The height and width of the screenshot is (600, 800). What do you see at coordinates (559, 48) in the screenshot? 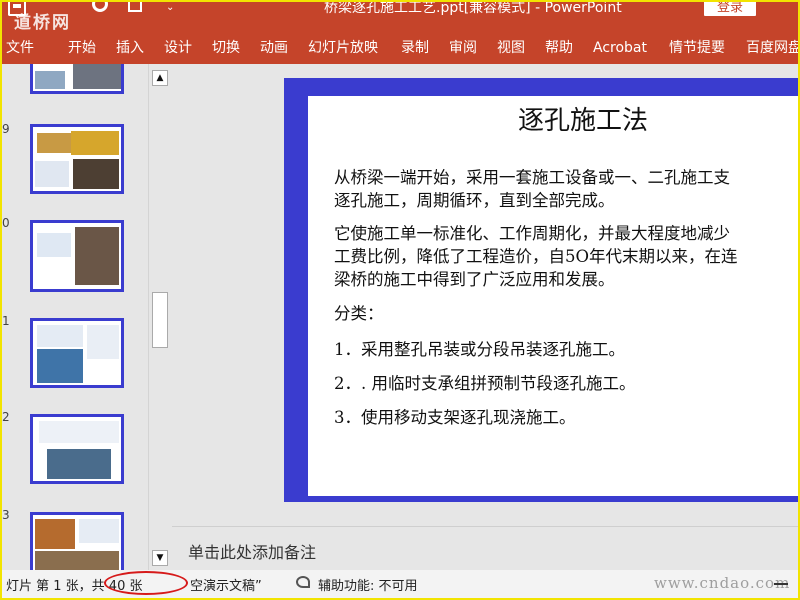
I see `tab-help: 帮助` at bounding box center [559, 48].